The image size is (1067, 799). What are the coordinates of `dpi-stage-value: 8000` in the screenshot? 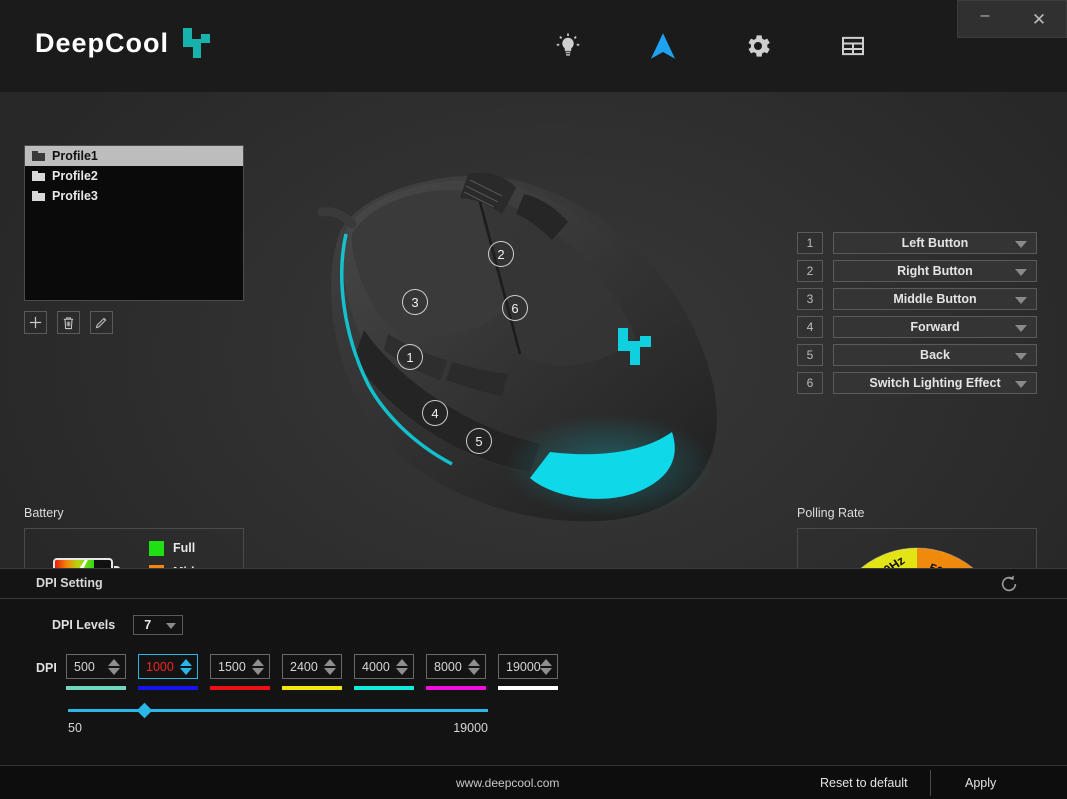 It's located at (448, 666).